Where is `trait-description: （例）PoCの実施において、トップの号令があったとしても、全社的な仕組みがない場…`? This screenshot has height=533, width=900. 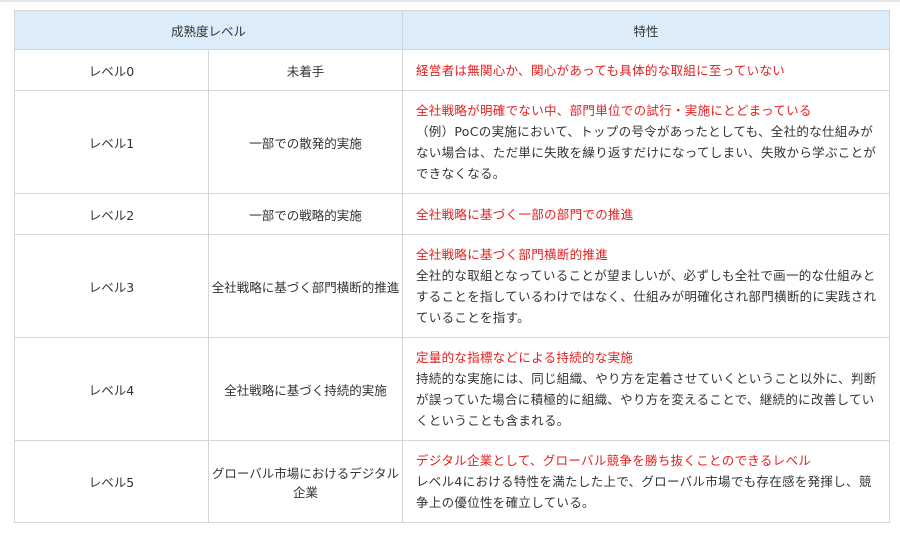 trait-description: （例）PoCの実施において、トップの号令があったとしても、全社的な仕組みがない場… is located at coordinates (646, 152).